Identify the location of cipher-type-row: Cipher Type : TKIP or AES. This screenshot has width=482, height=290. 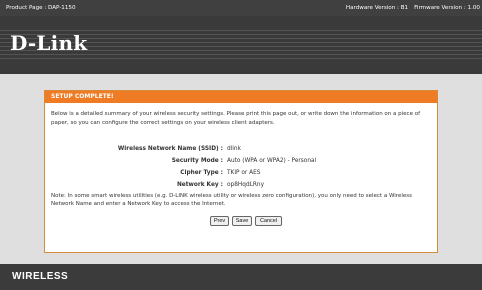
(241, 173).